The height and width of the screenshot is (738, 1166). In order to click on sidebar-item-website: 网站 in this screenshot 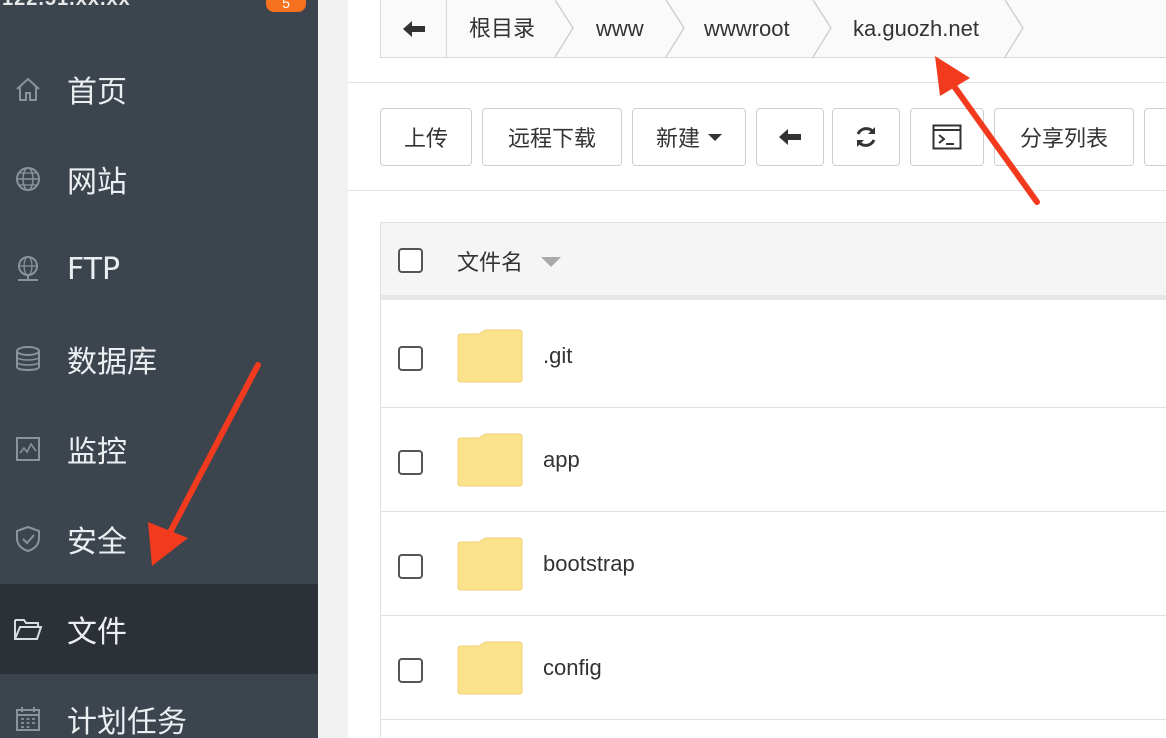, I will do `click(159, 179)`.